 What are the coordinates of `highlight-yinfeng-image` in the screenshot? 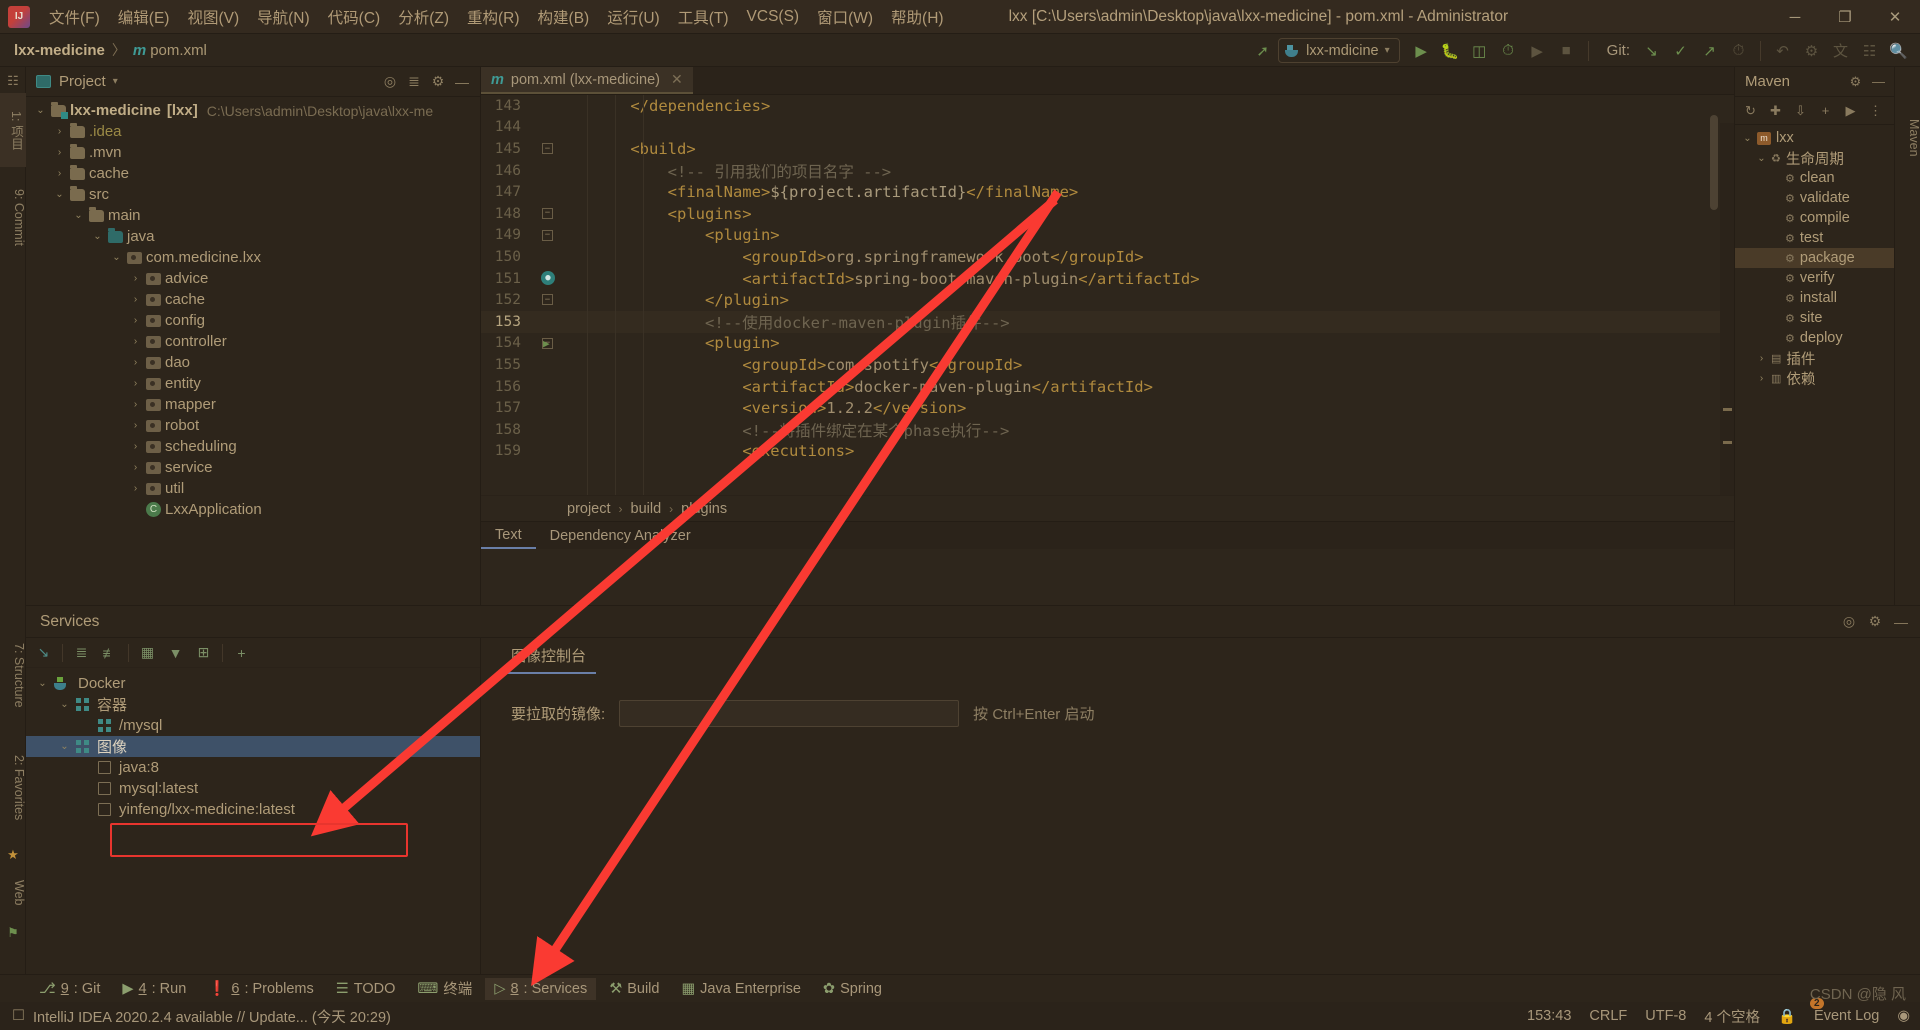 It's located at (259, 840).